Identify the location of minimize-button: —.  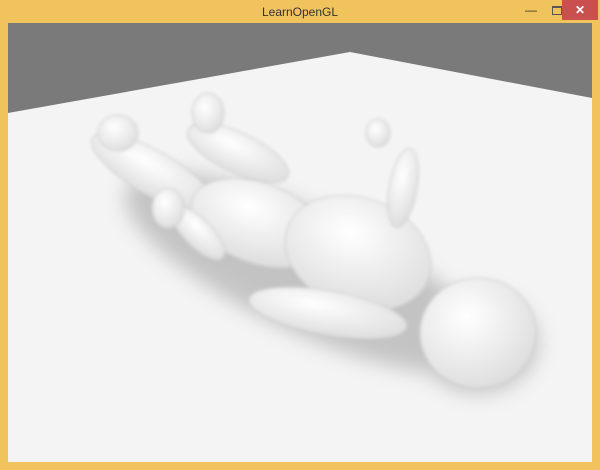
(531, 10).